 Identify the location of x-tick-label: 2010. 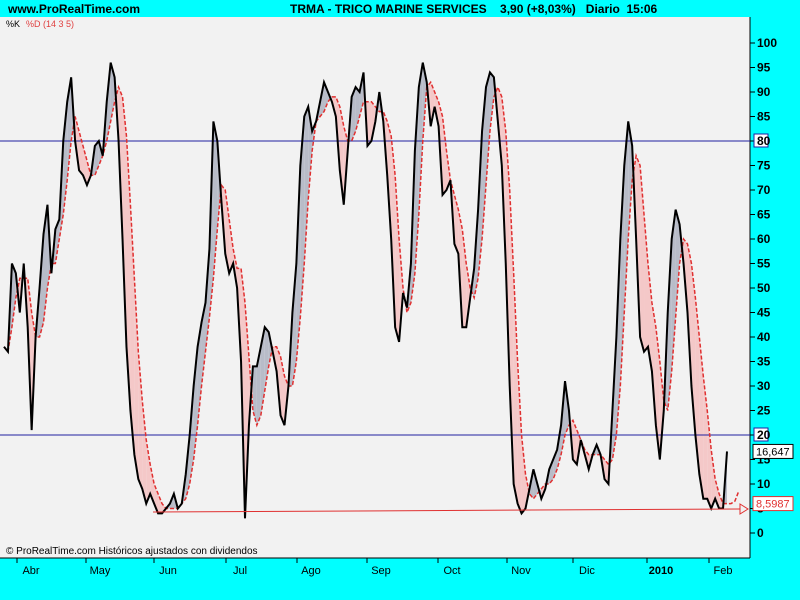
(661, 571).